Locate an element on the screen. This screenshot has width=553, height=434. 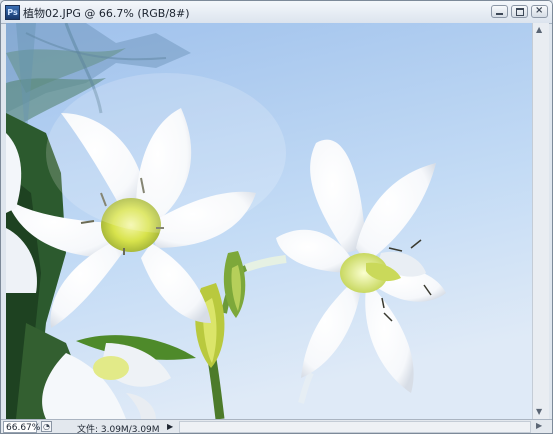
document-size-info: 文件: 3.09M/3.09M is located at coordinates (118, 429).